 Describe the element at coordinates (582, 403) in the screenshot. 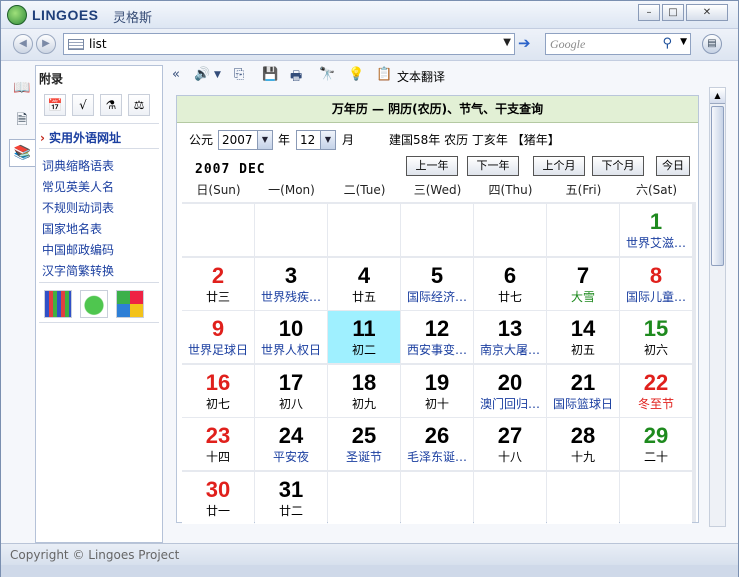

I see `lunar-date-label: 国际篮球日` at that location.